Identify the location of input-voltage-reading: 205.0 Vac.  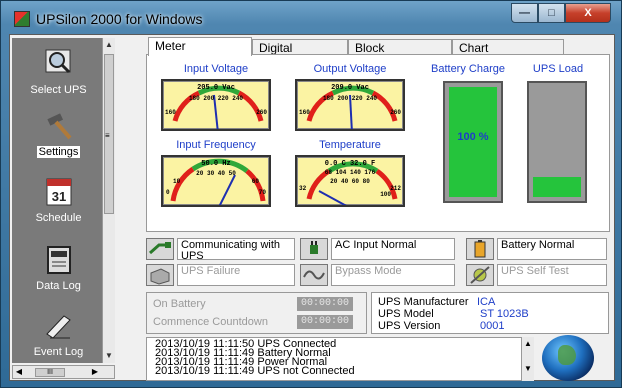
(216, 88).